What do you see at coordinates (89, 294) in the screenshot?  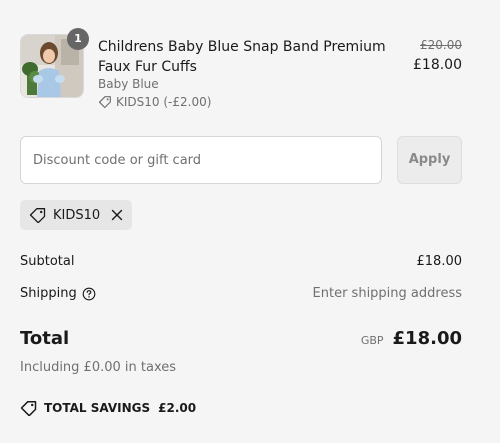 I see `help-icon` at bounding box center [89, 294].